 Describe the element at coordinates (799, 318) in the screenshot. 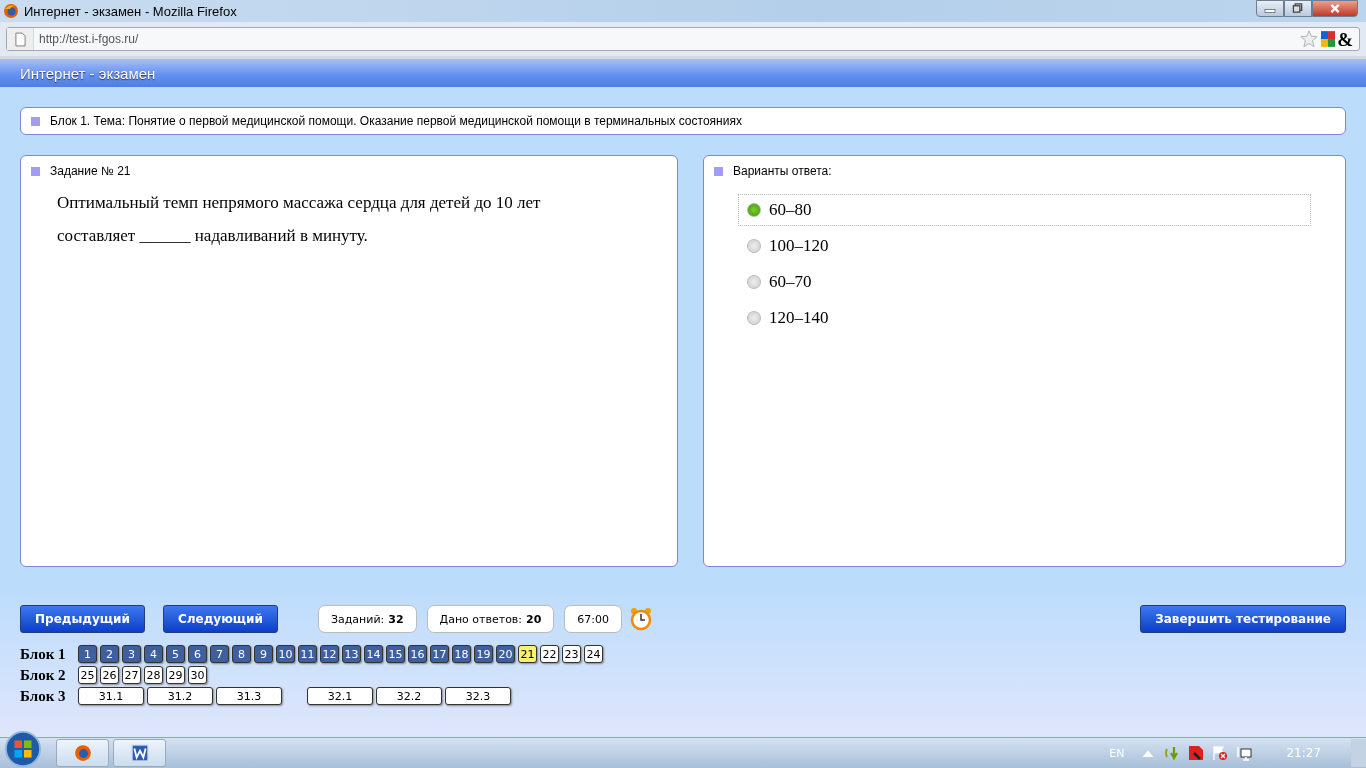

I see `option-label: 120–140` at that location.